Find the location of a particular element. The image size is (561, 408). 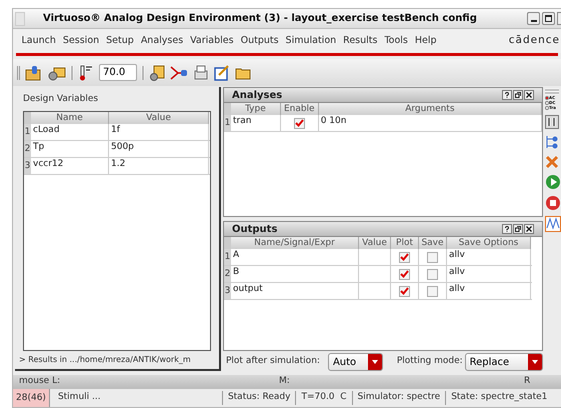

line-count: 28(46) is located at coordinates (31, 398).